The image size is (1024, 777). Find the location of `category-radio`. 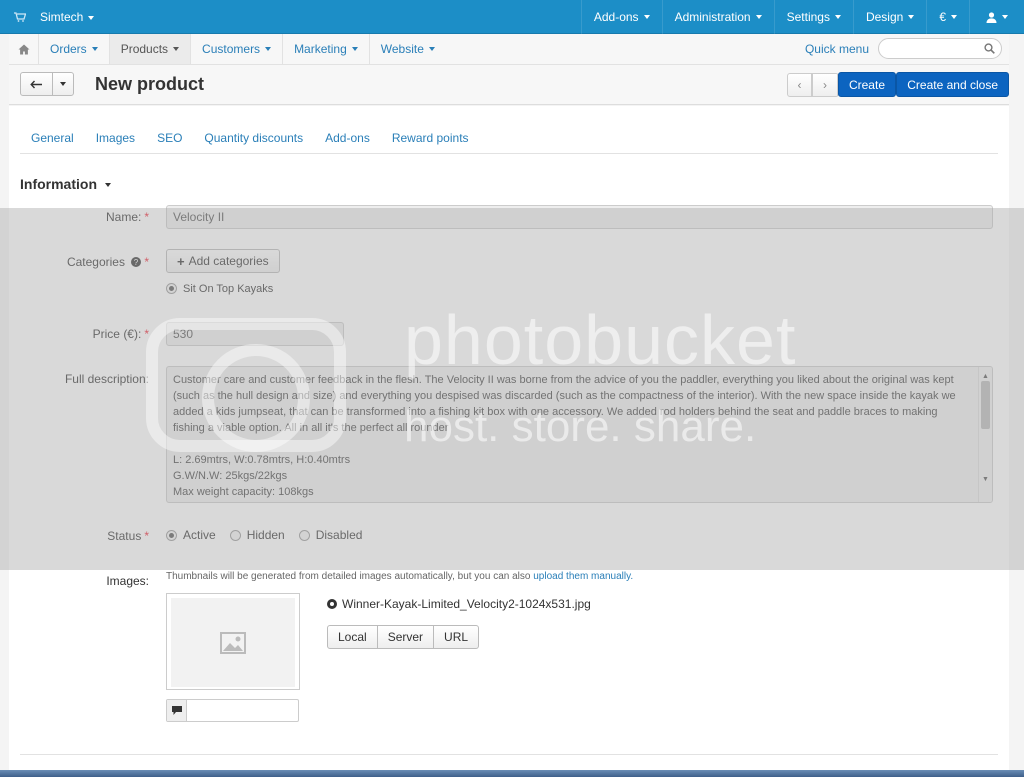

category-radio is located at coordinates (171, 288).